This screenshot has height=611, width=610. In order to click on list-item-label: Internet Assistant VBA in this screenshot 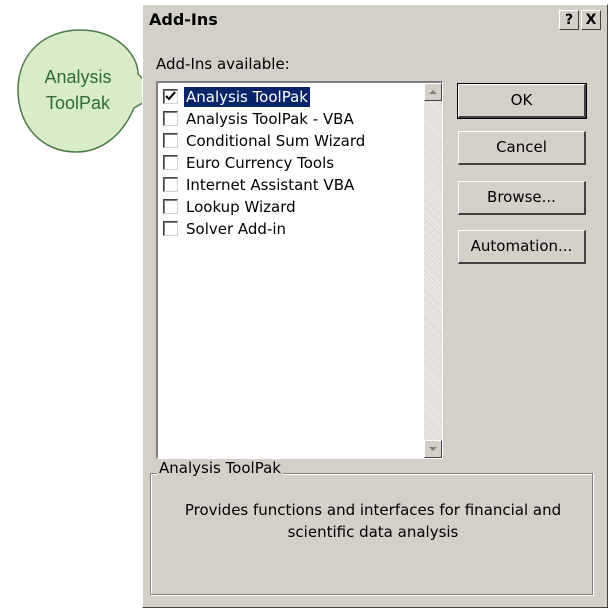, I will do `click(270, 185)`.